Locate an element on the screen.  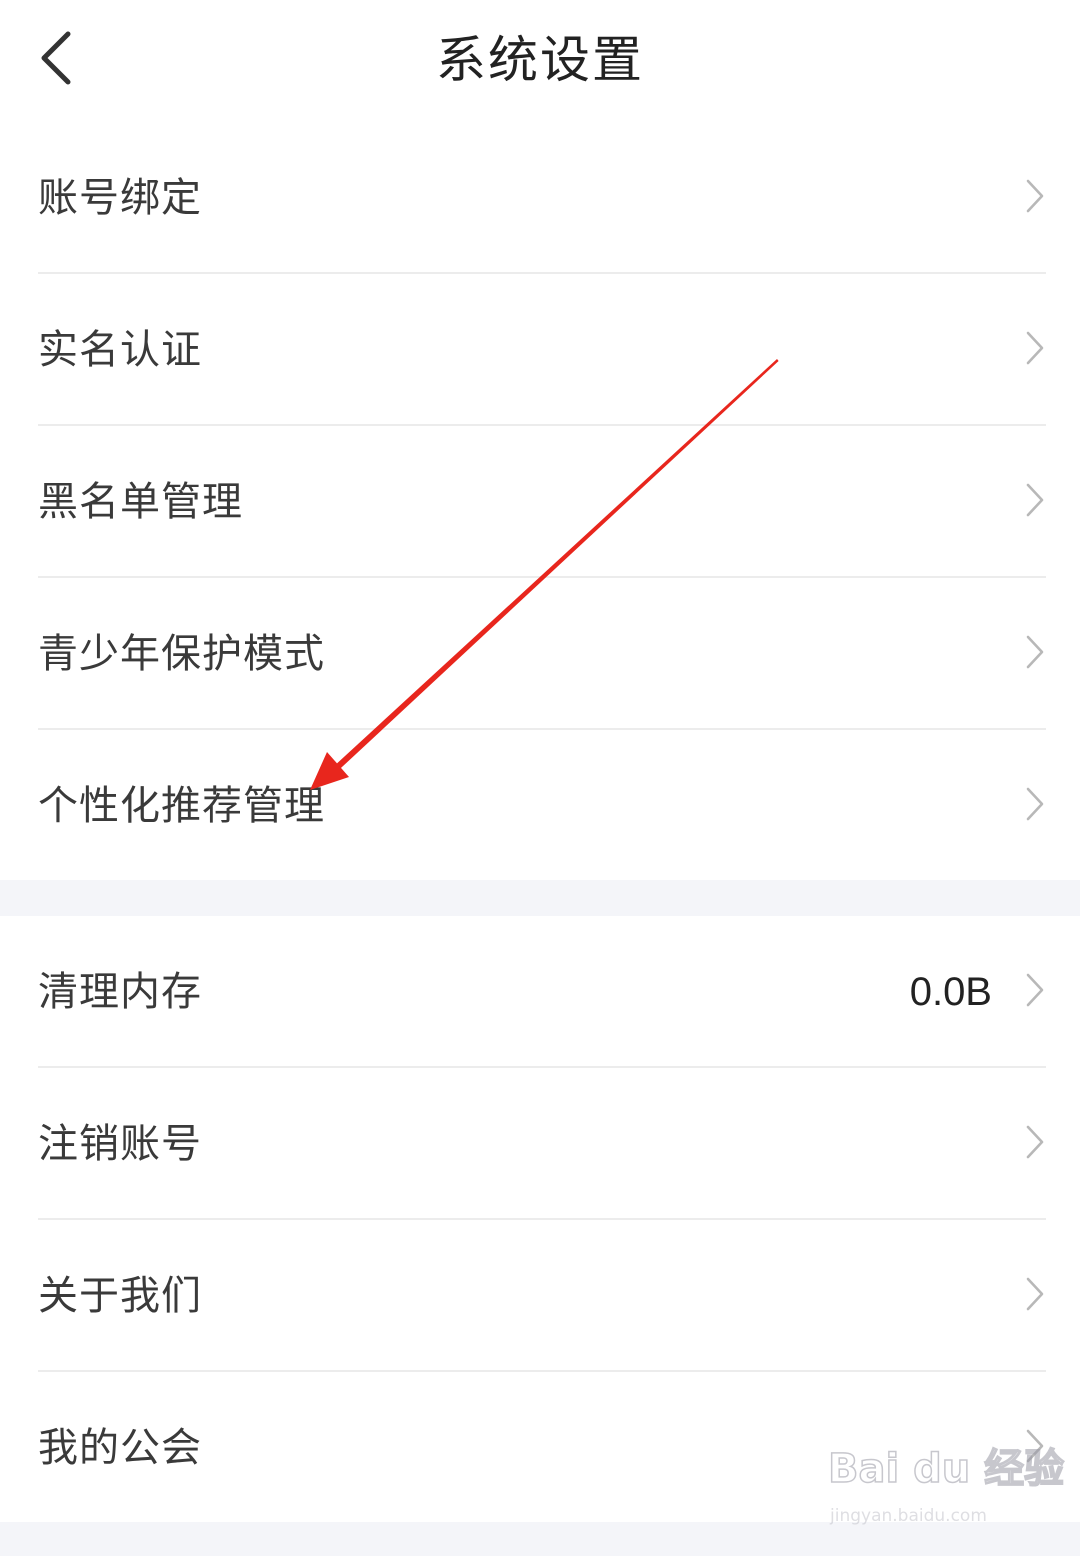
settings-row-about-us: 关于我们 is located at coordinates (540, 1296).